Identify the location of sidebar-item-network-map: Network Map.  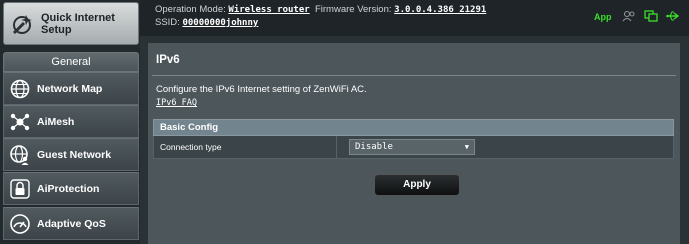
(71, 88).